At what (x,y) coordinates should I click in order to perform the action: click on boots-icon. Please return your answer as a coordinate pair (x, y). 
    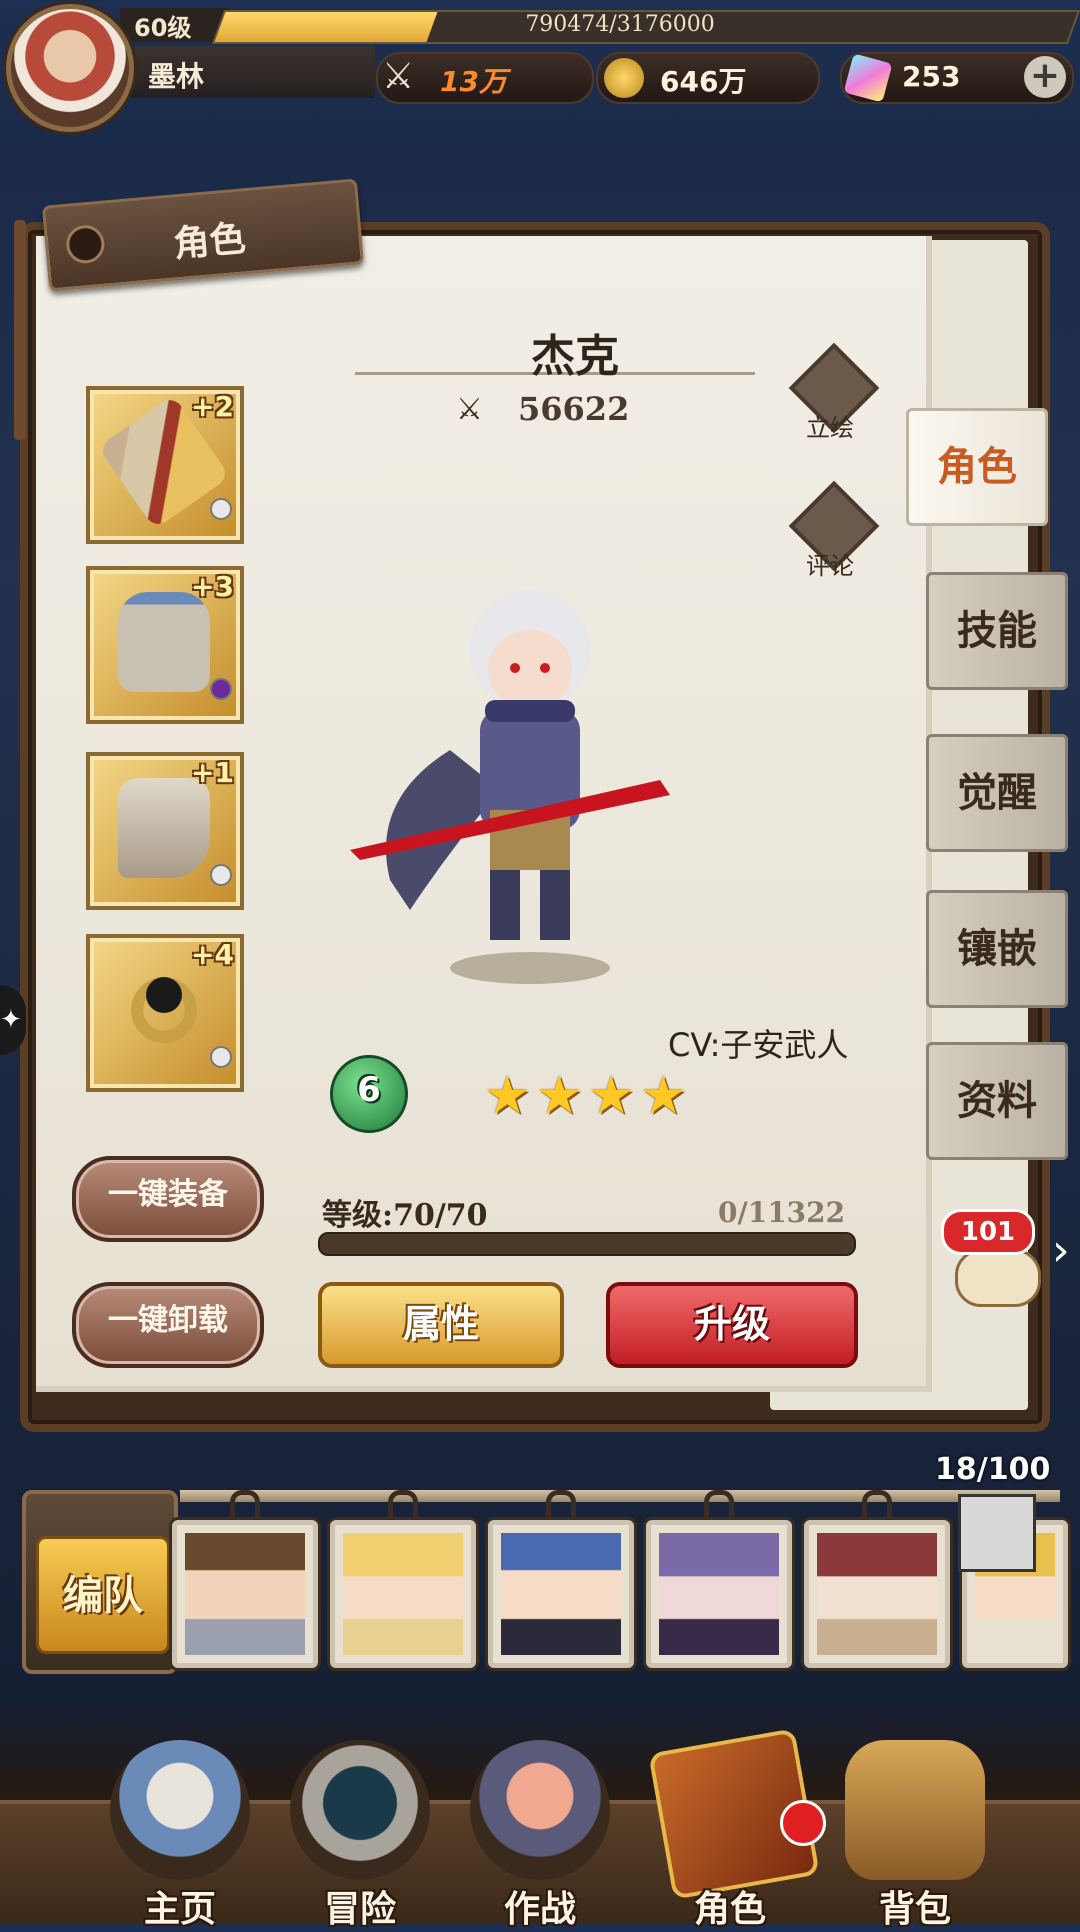
    Looking at the image, I should click on (164, 828).